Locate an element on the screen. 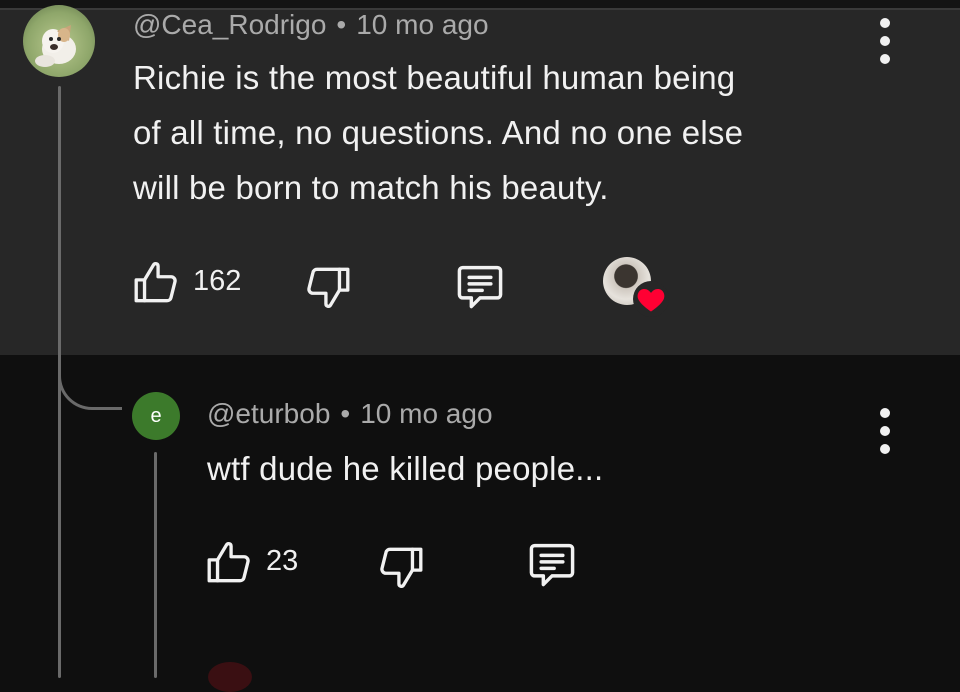  avatar is located at coordinates (59, 41).